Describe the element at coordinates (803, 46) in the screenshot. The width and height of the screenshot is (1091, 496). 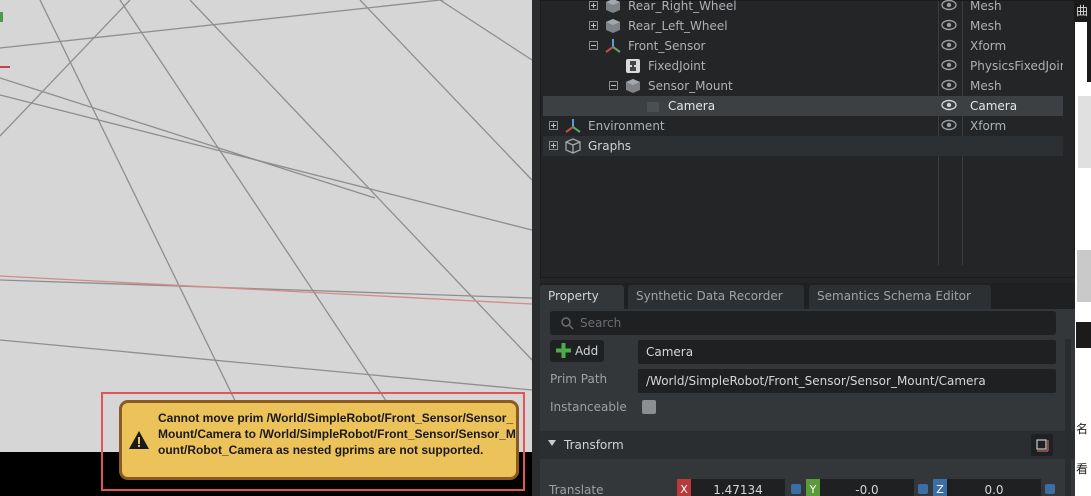
I see `tree-row-front-sensor: Front_Sensor Xform` at that location.